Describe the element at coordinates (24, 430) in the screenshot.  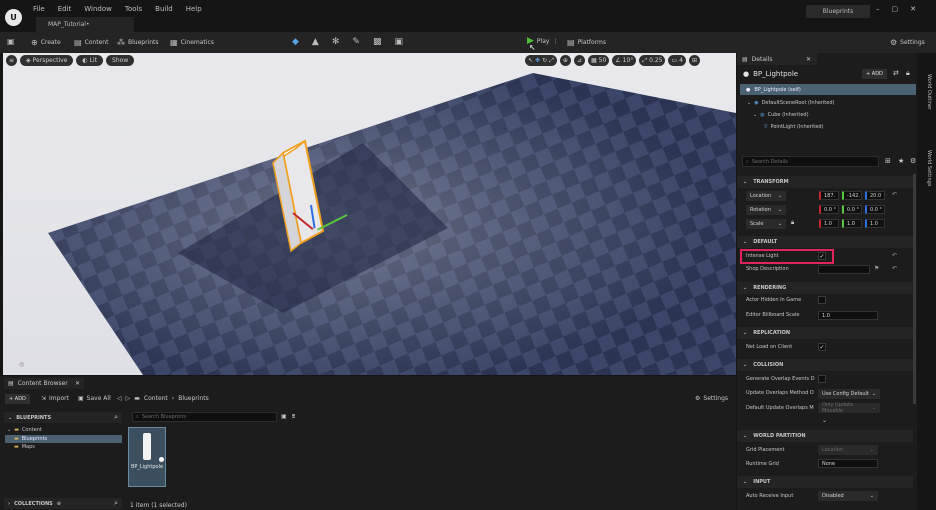
I see `folder-content: ⌄ ▬ Content` at that location.